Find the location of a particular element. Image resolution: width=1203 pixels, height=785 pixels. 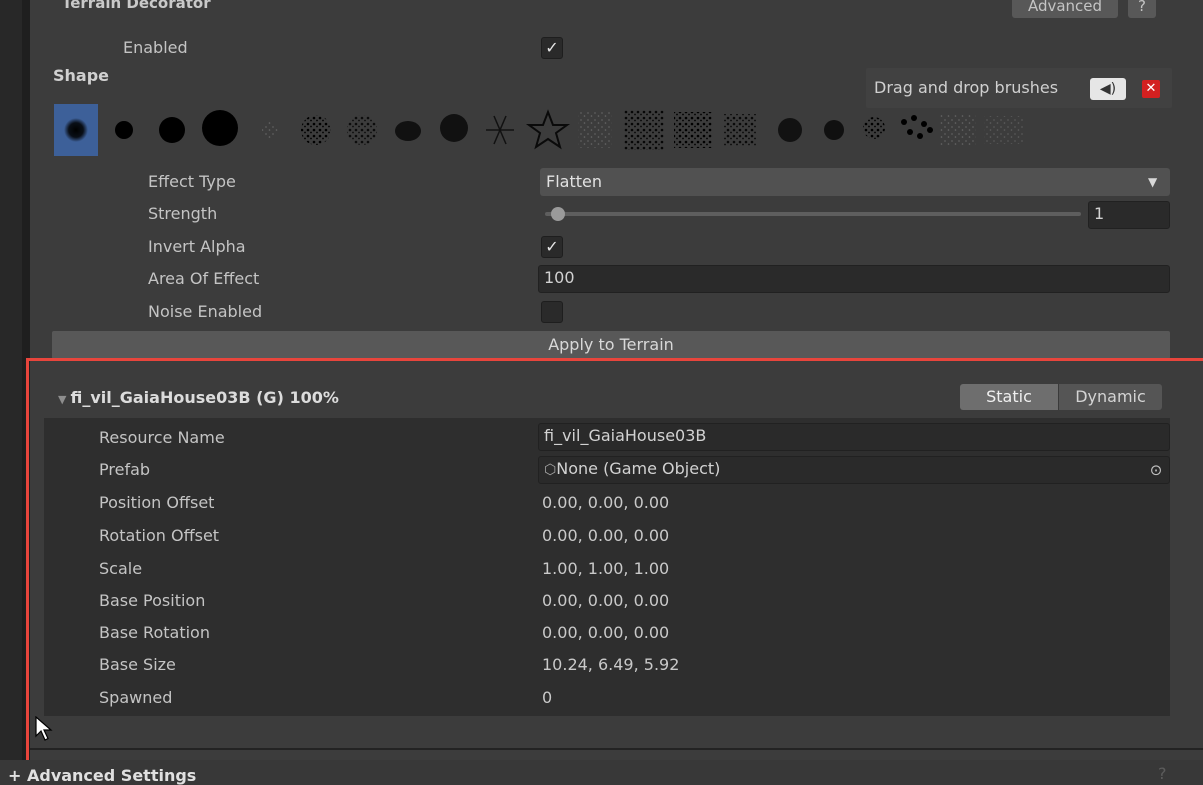

cube-icon: ⬡ is located at coordinates (550, 470).